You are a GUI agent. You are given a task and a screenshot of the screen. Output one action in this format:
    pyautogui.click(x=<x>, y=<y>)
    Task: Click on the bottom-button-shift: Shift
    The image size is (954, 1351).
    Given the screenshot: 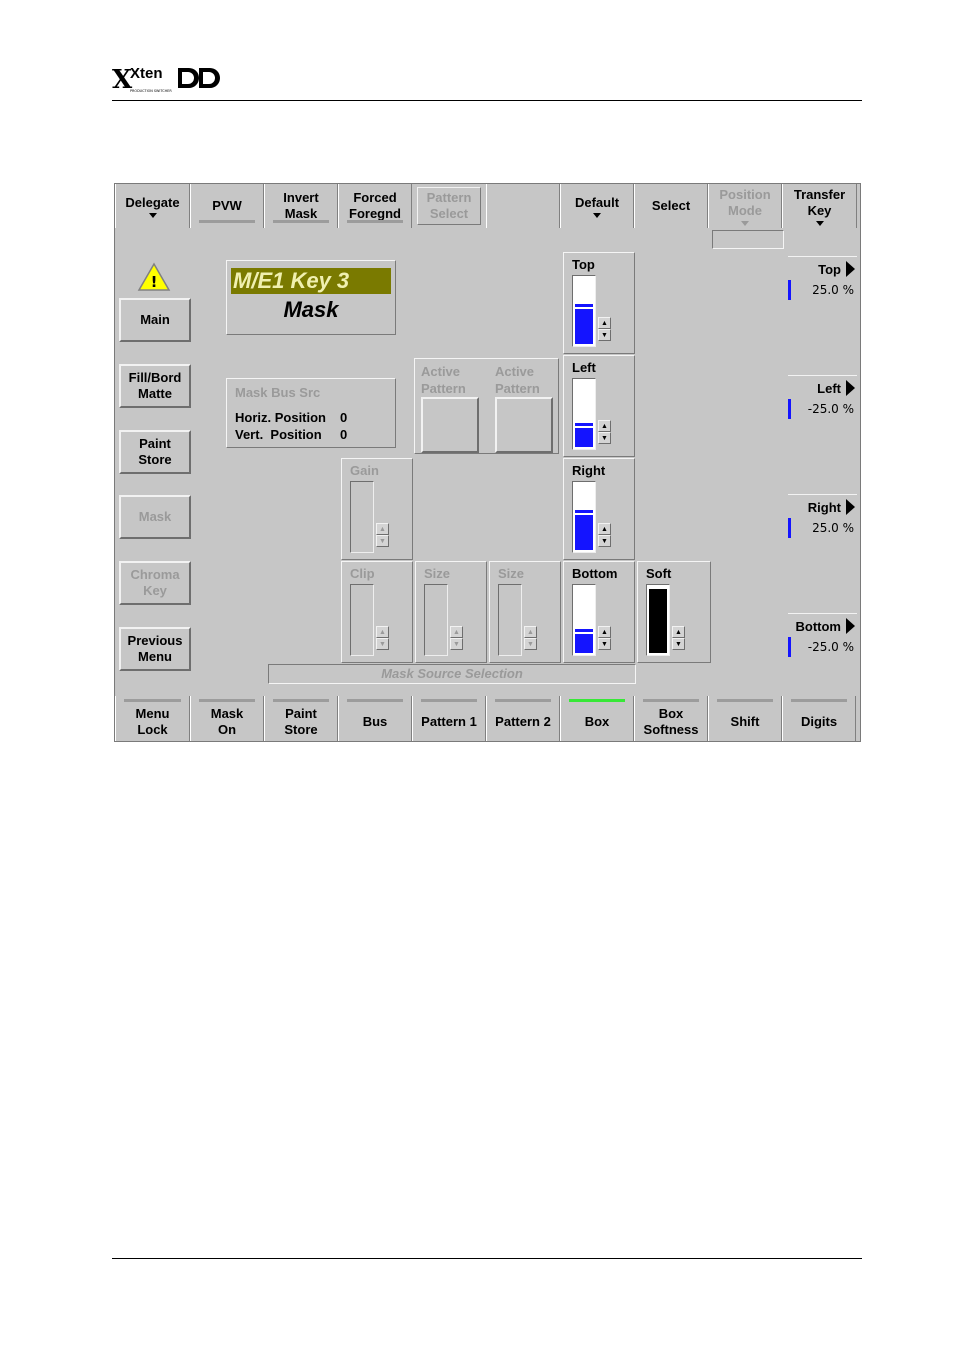 What is the action you would take?
    pyautogui.click(x=745, y=718)
    